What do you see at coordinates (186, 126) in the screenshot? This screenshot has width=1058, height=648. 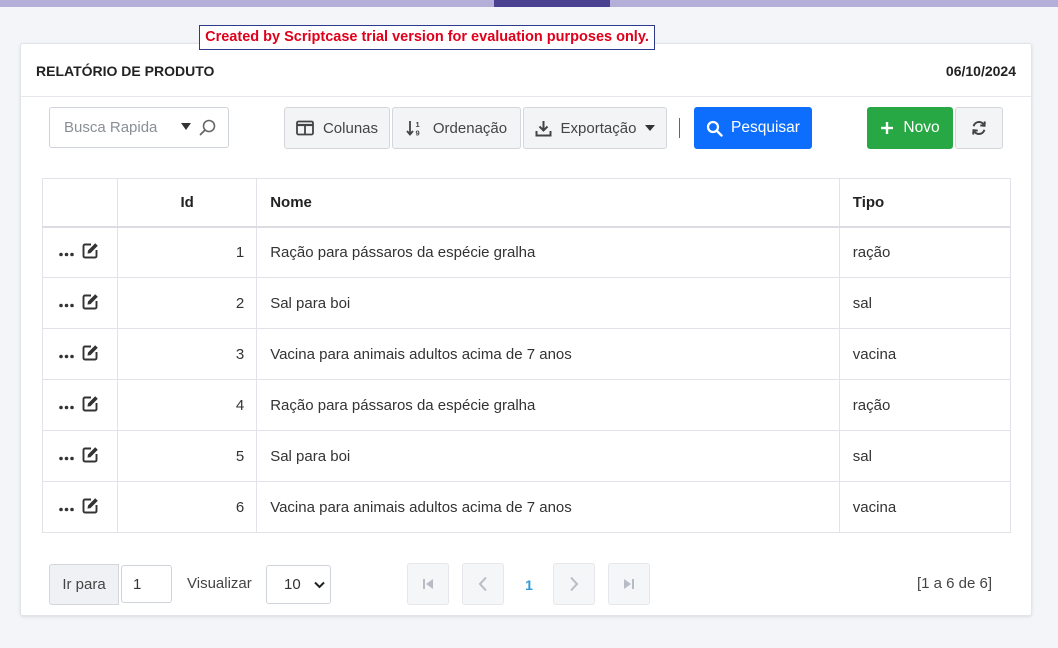 I see `search-dropdown-caret-icon` at bounding box center [186, 126].